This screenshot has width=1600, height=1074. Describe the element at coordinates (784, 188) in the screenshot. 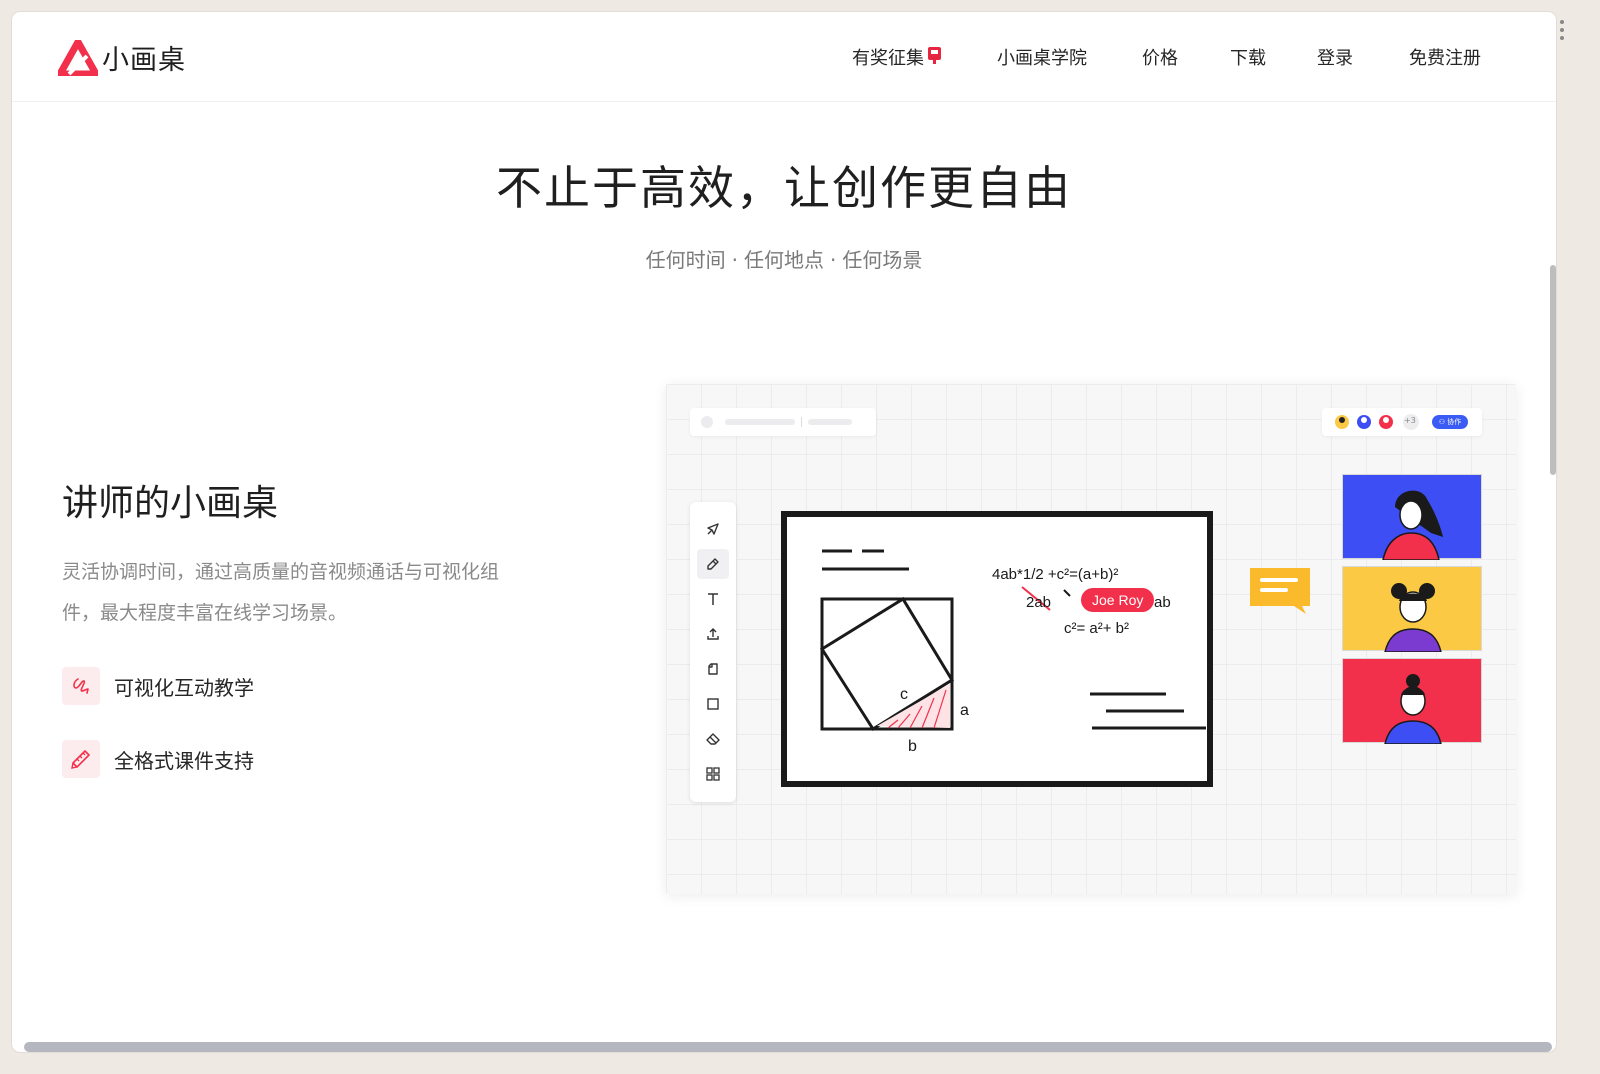

I see `hero-title: 不止于高效，让创作更自由` at that location.